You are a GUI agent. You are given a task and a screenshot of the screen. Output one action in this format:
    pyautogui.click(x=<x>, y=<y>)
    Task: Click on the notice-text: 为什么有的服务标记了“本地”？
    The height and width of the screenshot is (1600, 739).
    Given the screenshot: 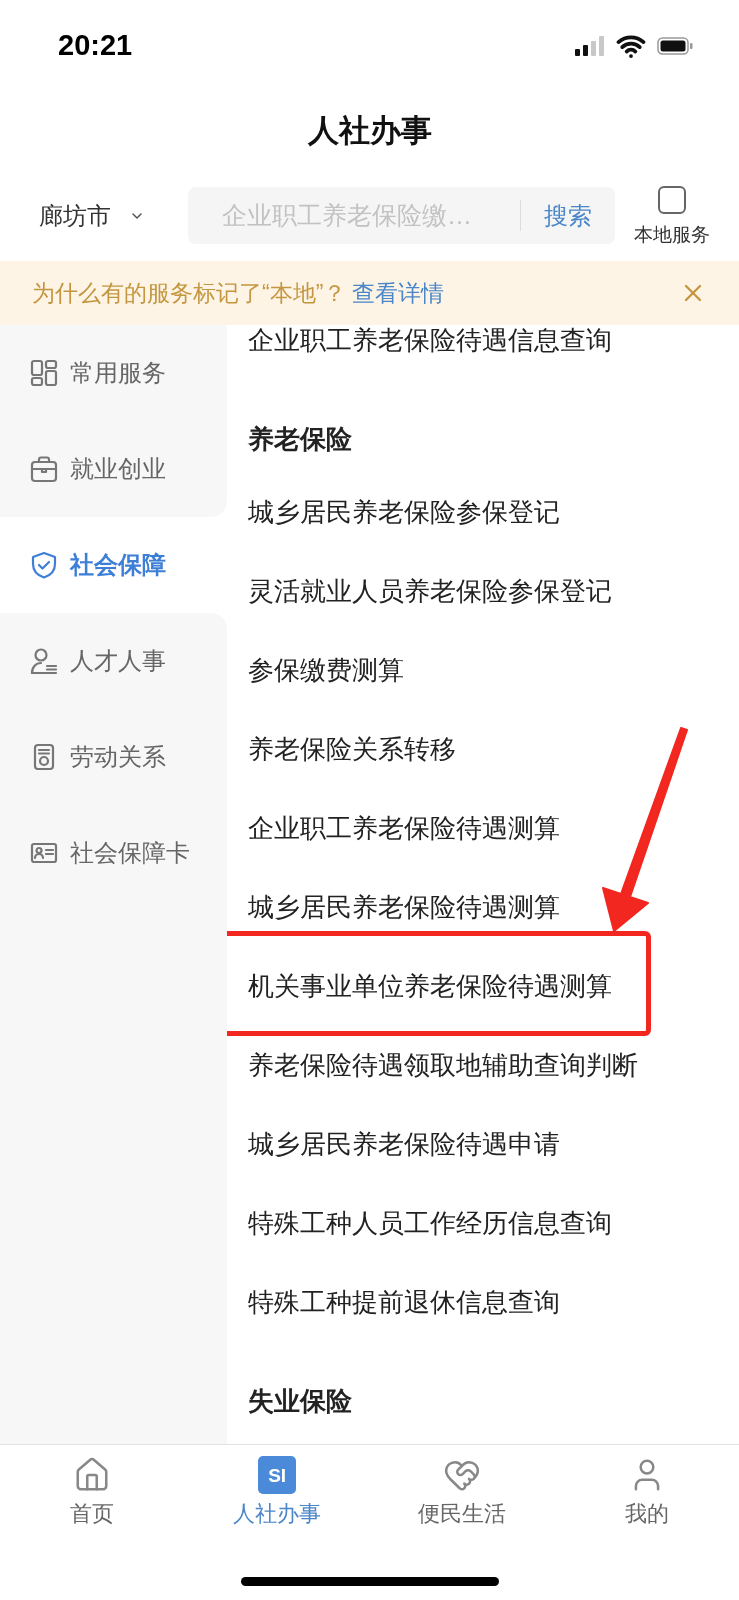 What is the action you would take?
    pyautogui.click(x=189, y=293)
    